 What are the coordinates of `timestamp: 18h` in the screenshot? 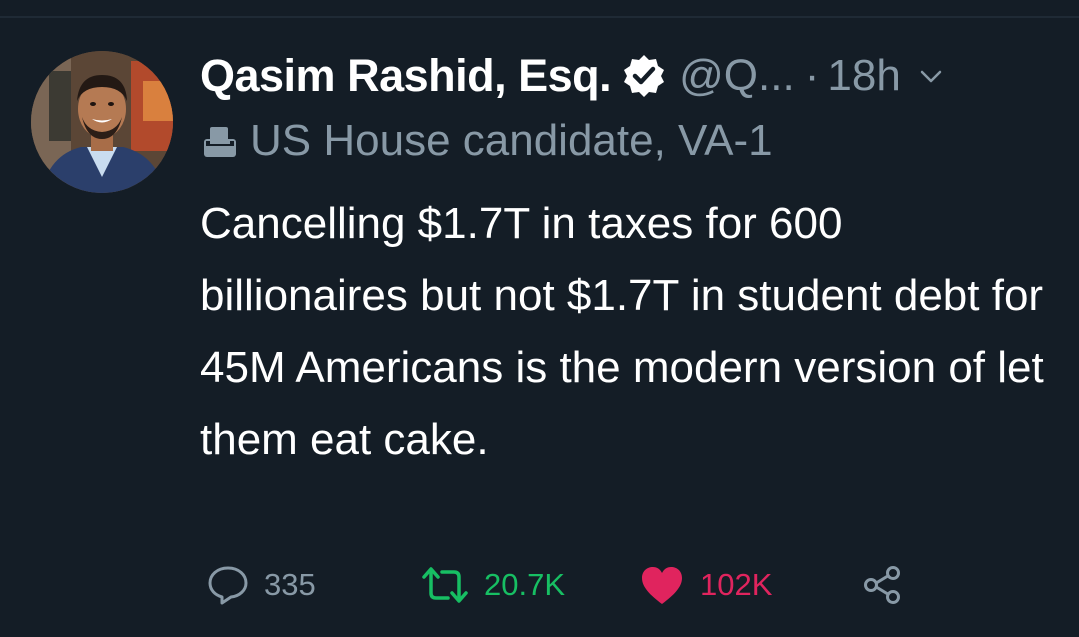 It's located at (863, 76).